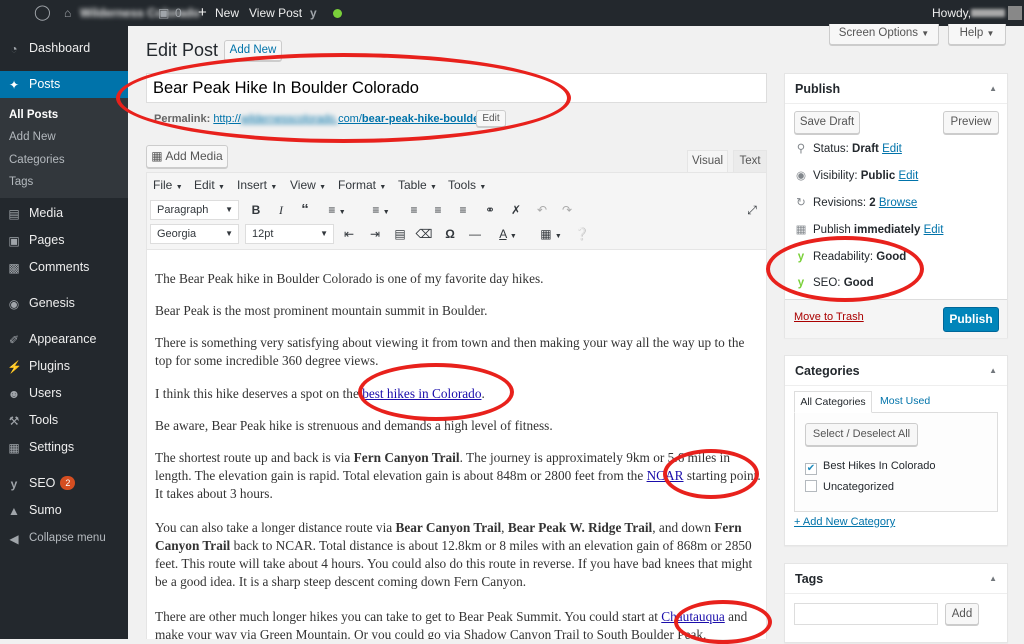  I want to click on add-media-button: ▦ Add Media, so click(187, 156).